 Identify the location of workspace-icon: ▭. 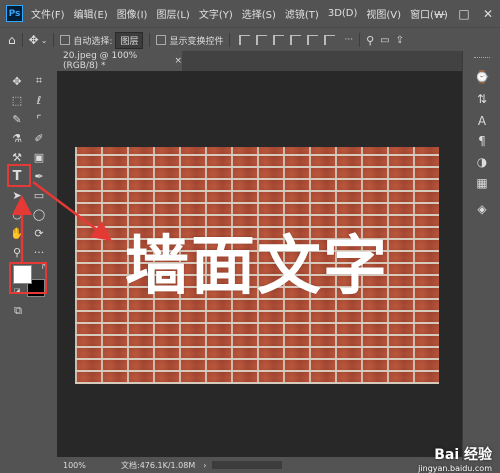
(384, 40).